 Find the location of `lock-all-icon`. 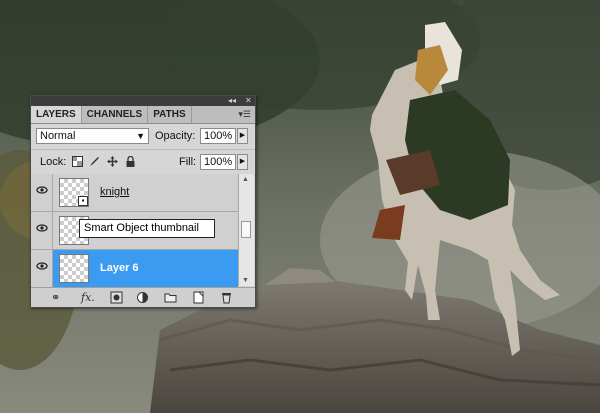

lock-all-icon is located at coordinates (130, 161).